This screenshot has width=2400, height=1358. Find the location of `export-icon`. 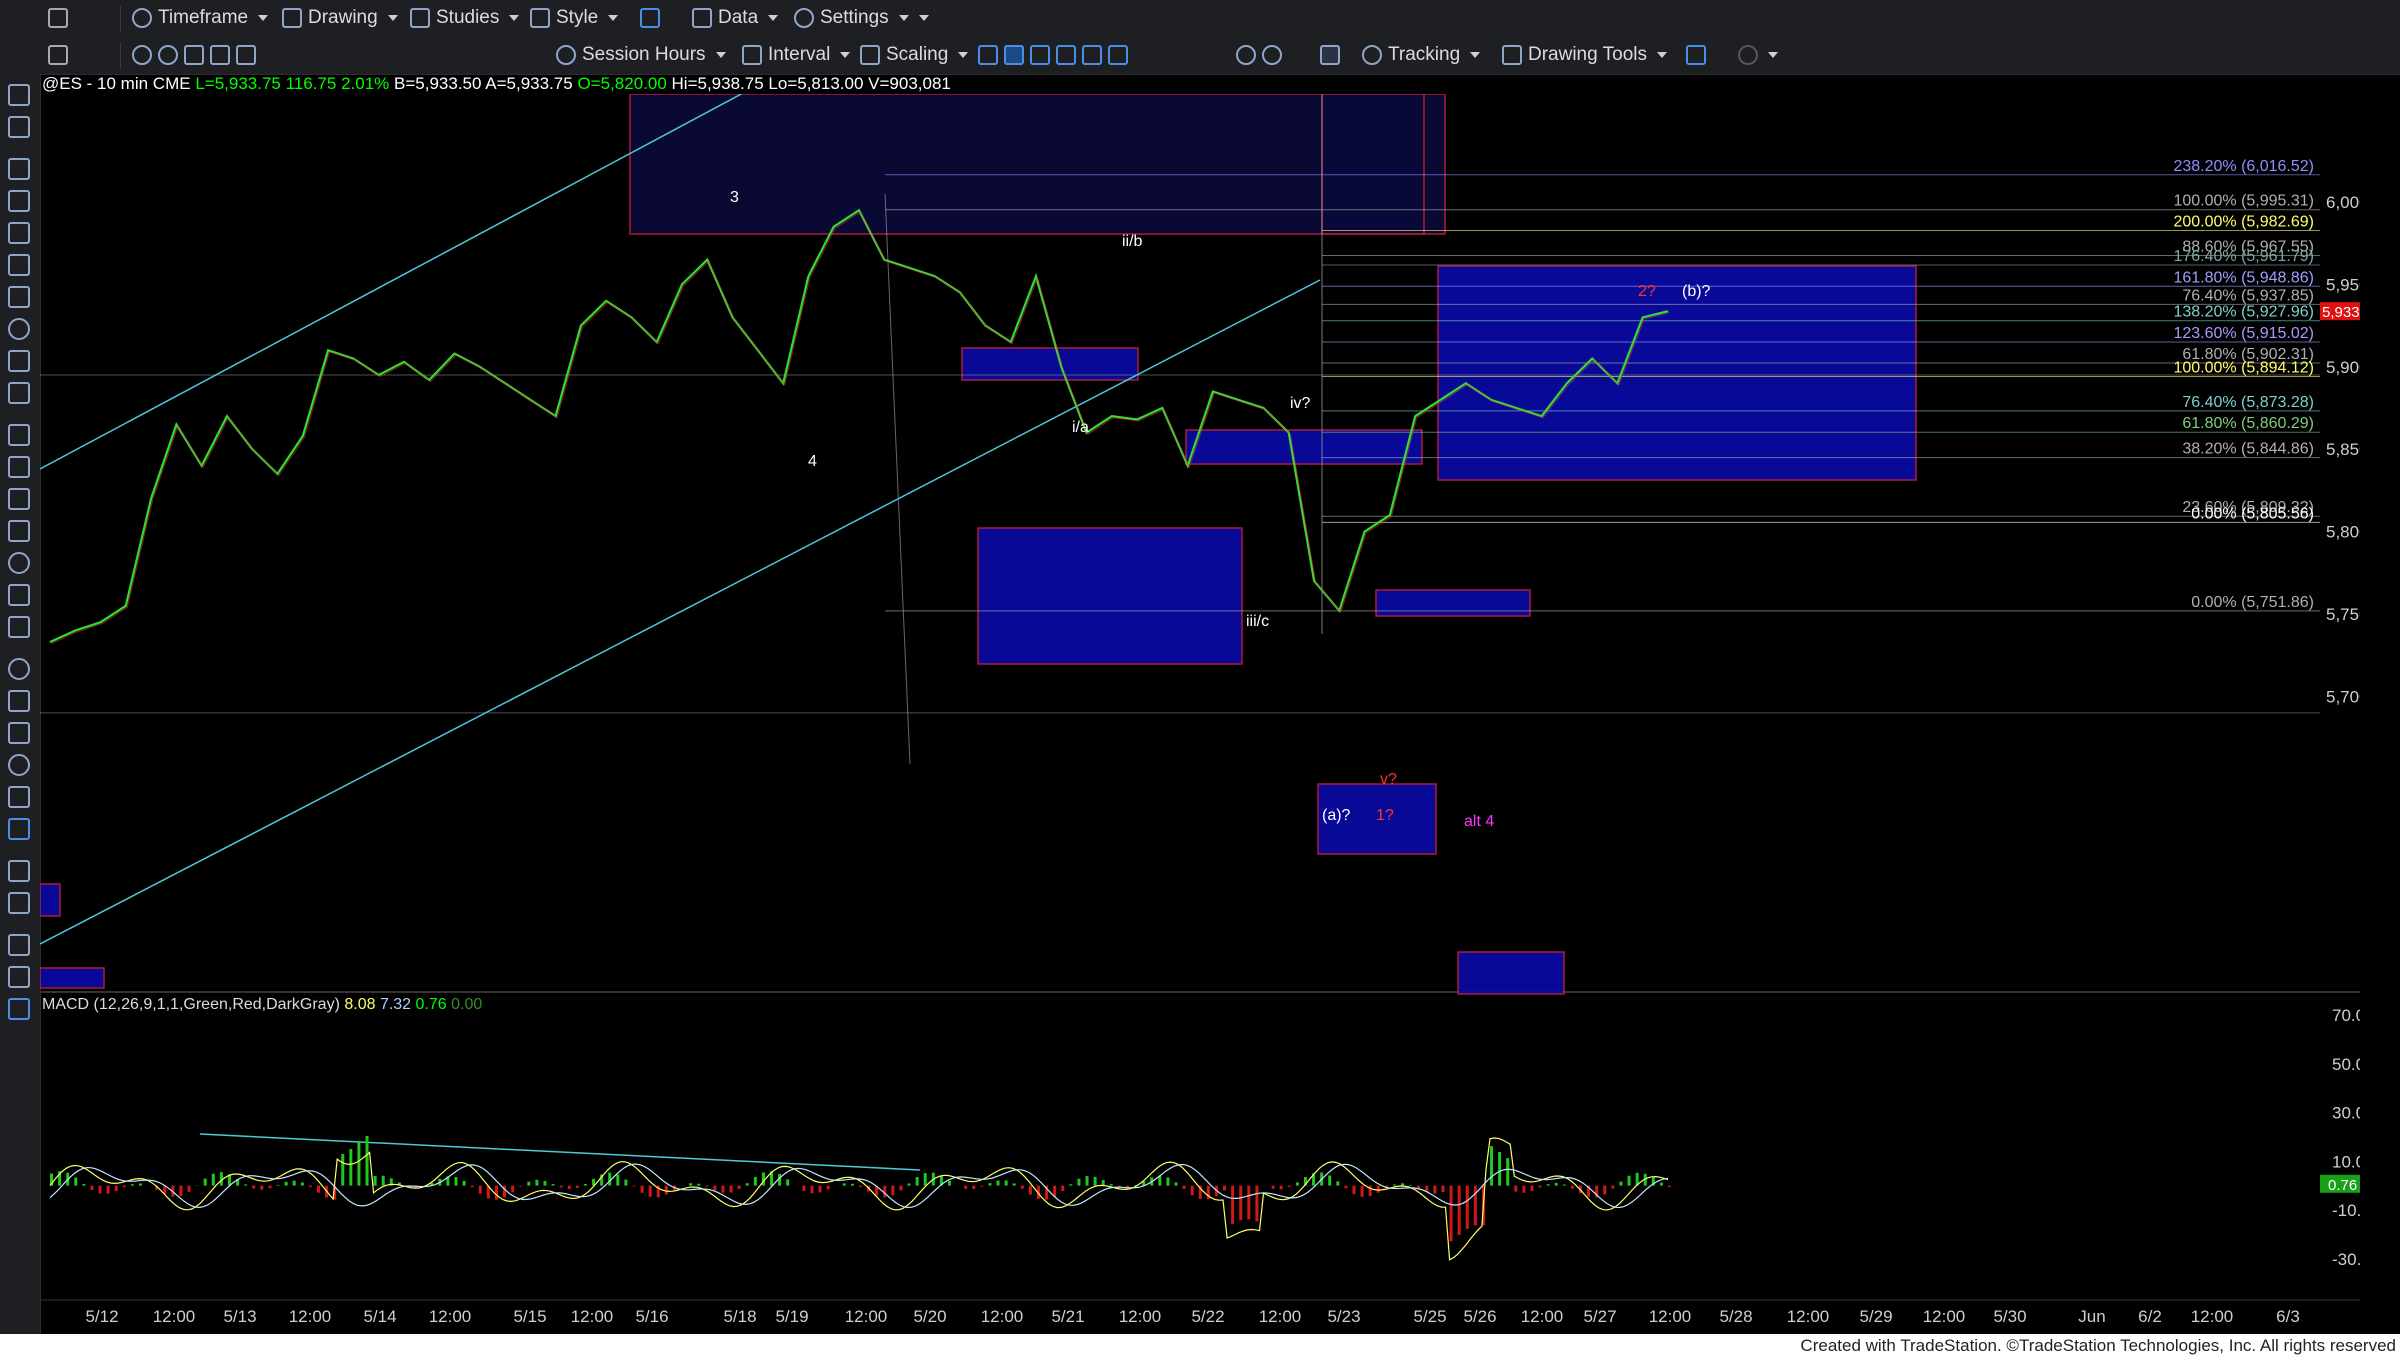

export-icon is located at coordinates (1696, 55).